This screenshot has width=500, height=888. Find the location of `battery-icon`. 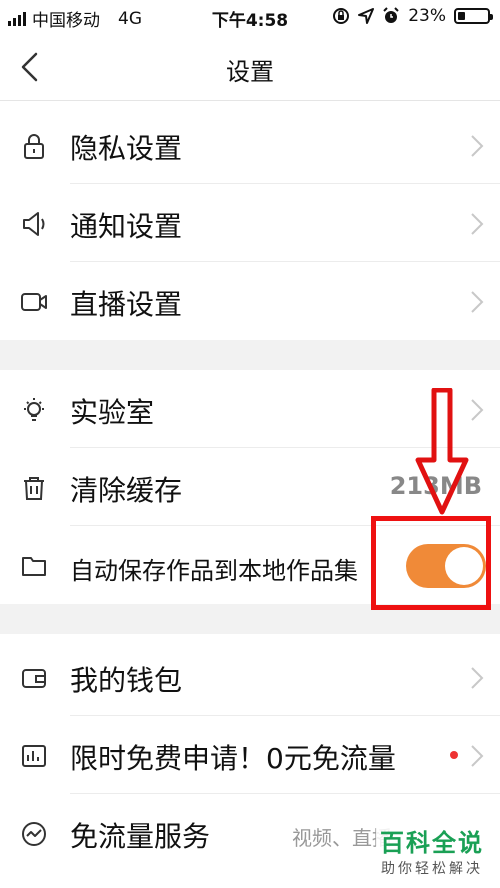

battery-icon is located at coordinates (473, 16).